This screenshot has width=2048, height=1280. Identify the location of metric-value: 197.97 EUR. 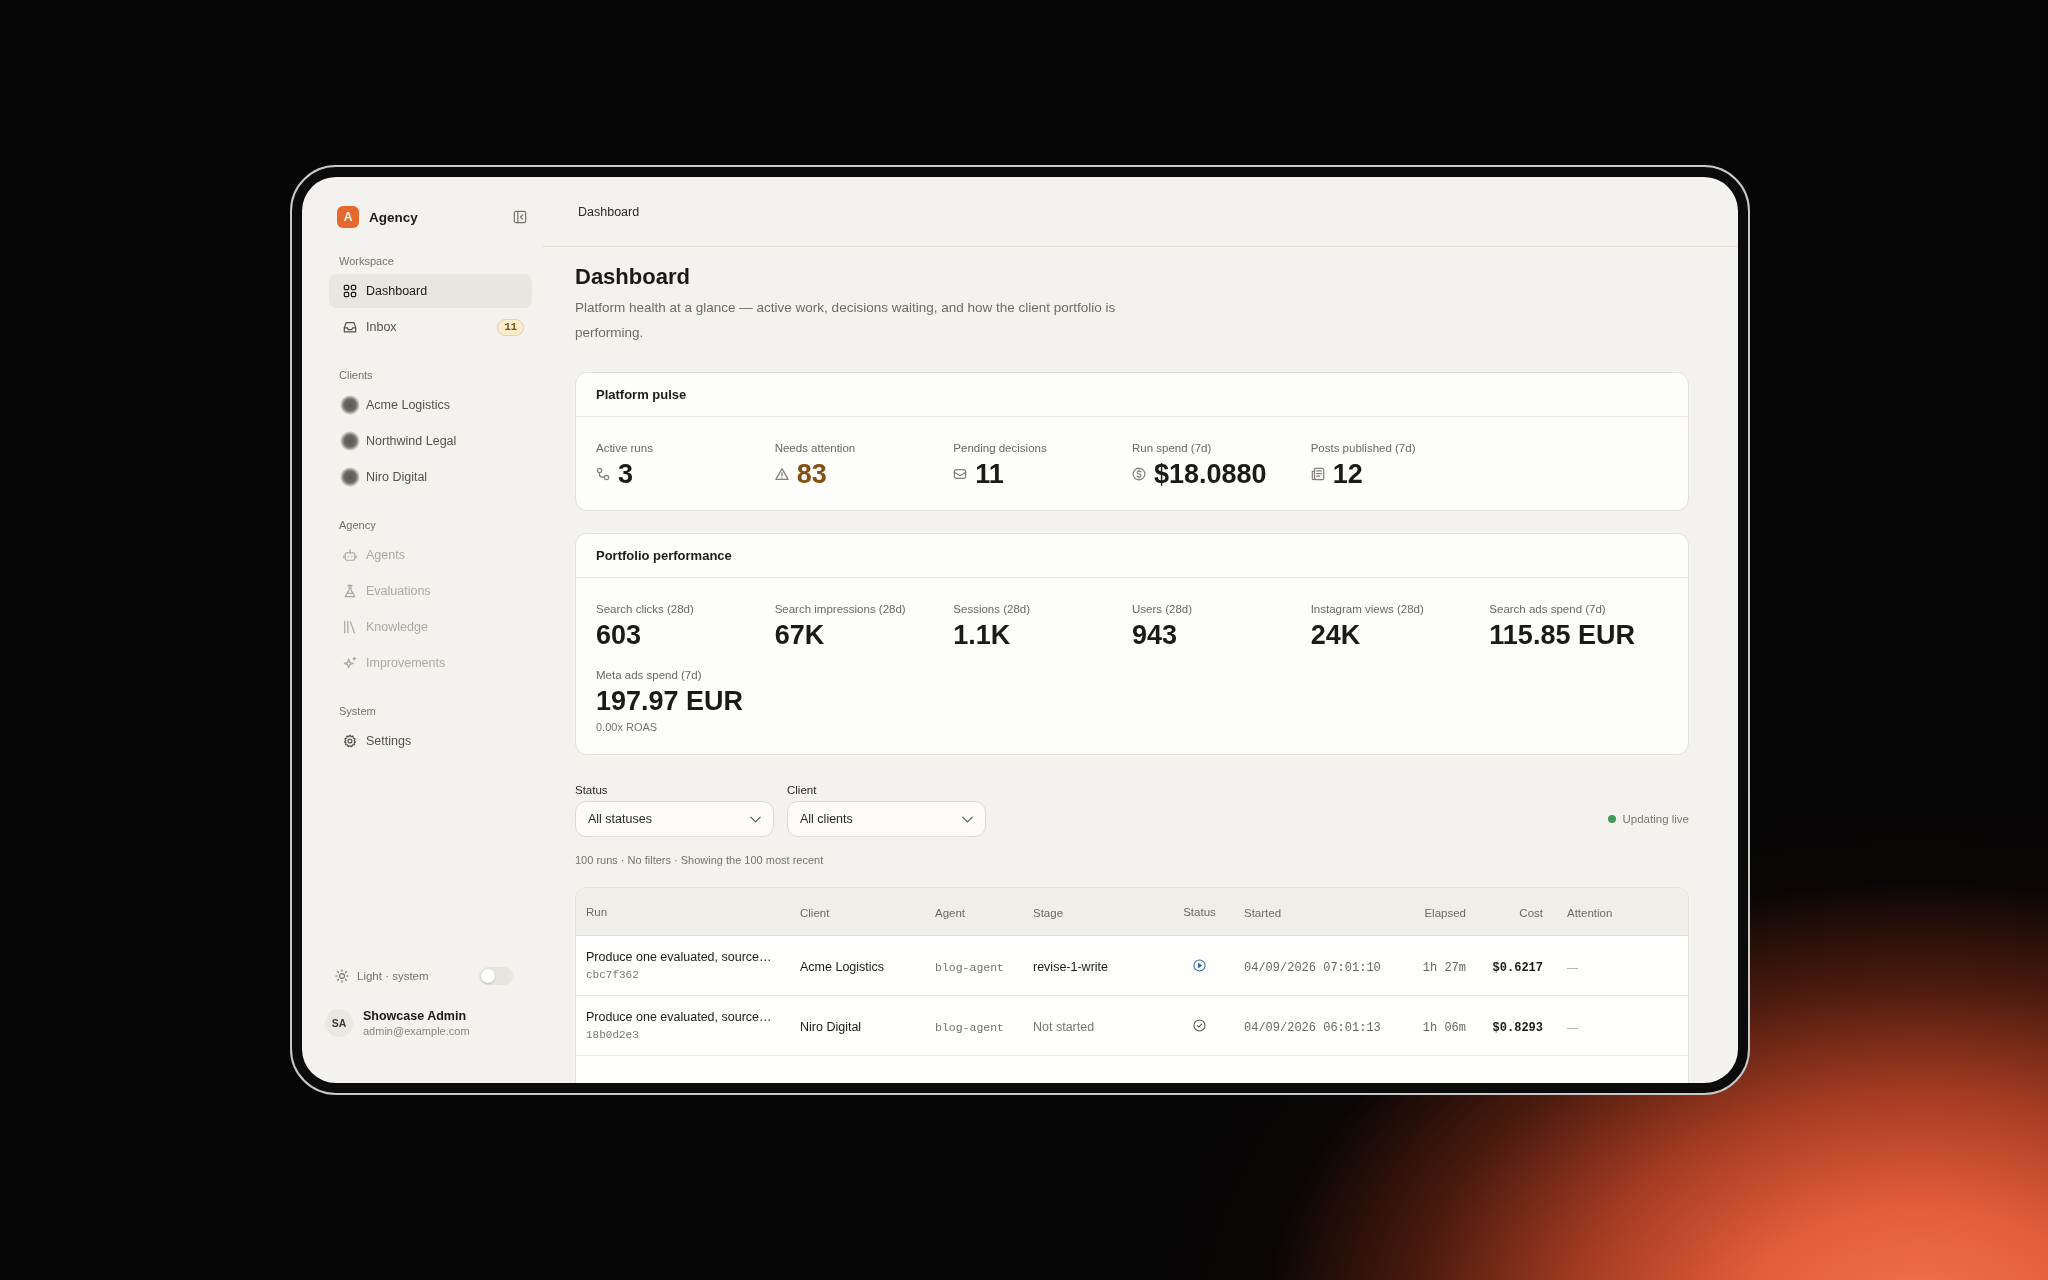
(670, 701).